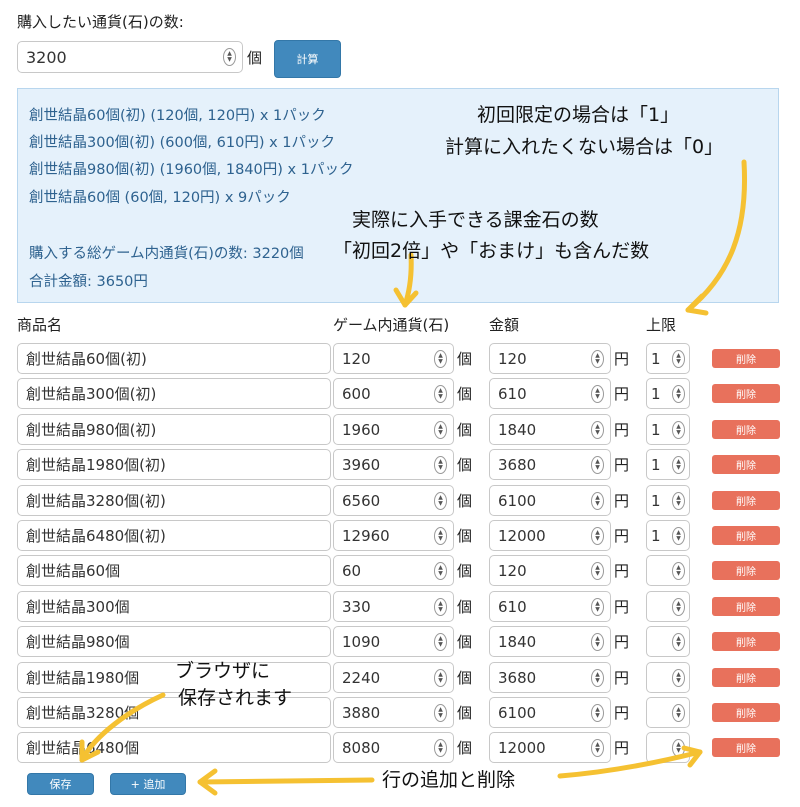 This screenshot has height=807, width=800. Describe the element at coordinates (656, 393) in the screenshot. I see `limit-input-value: 1` at that location.